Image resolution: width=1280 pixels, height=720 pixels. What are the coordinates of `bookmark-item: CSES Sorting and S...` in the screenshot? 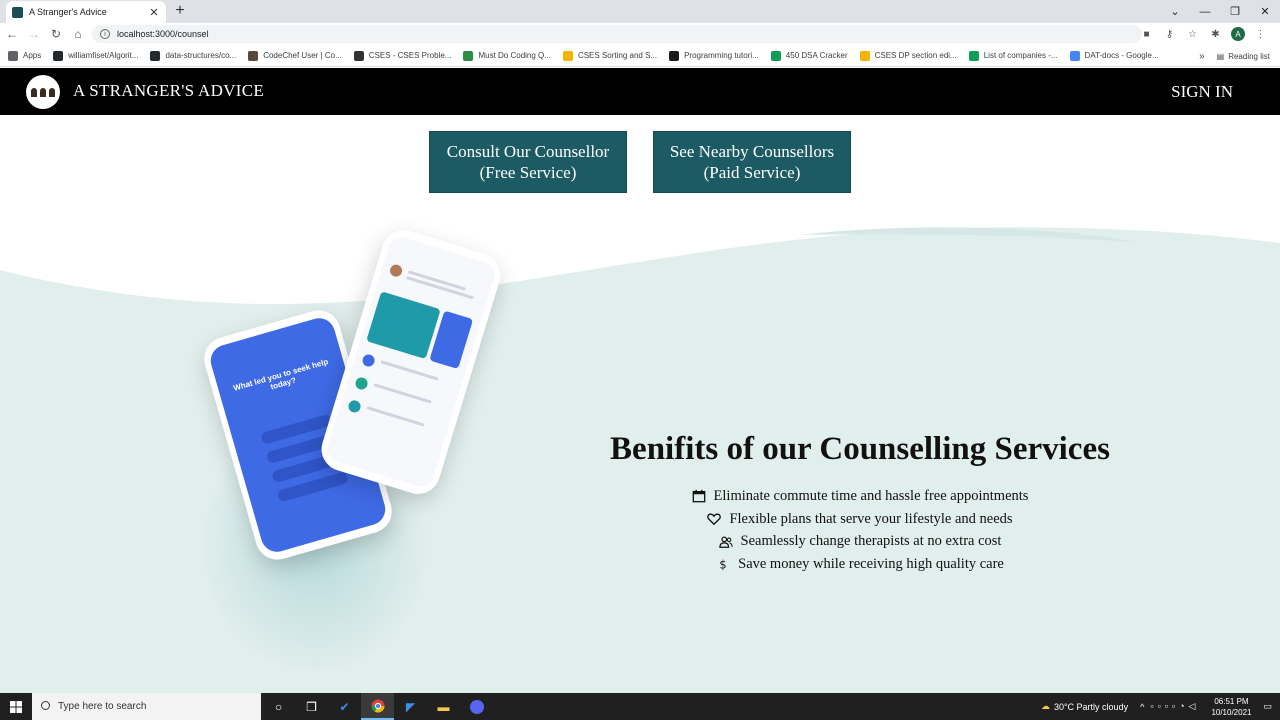 It's located at (610, 55).